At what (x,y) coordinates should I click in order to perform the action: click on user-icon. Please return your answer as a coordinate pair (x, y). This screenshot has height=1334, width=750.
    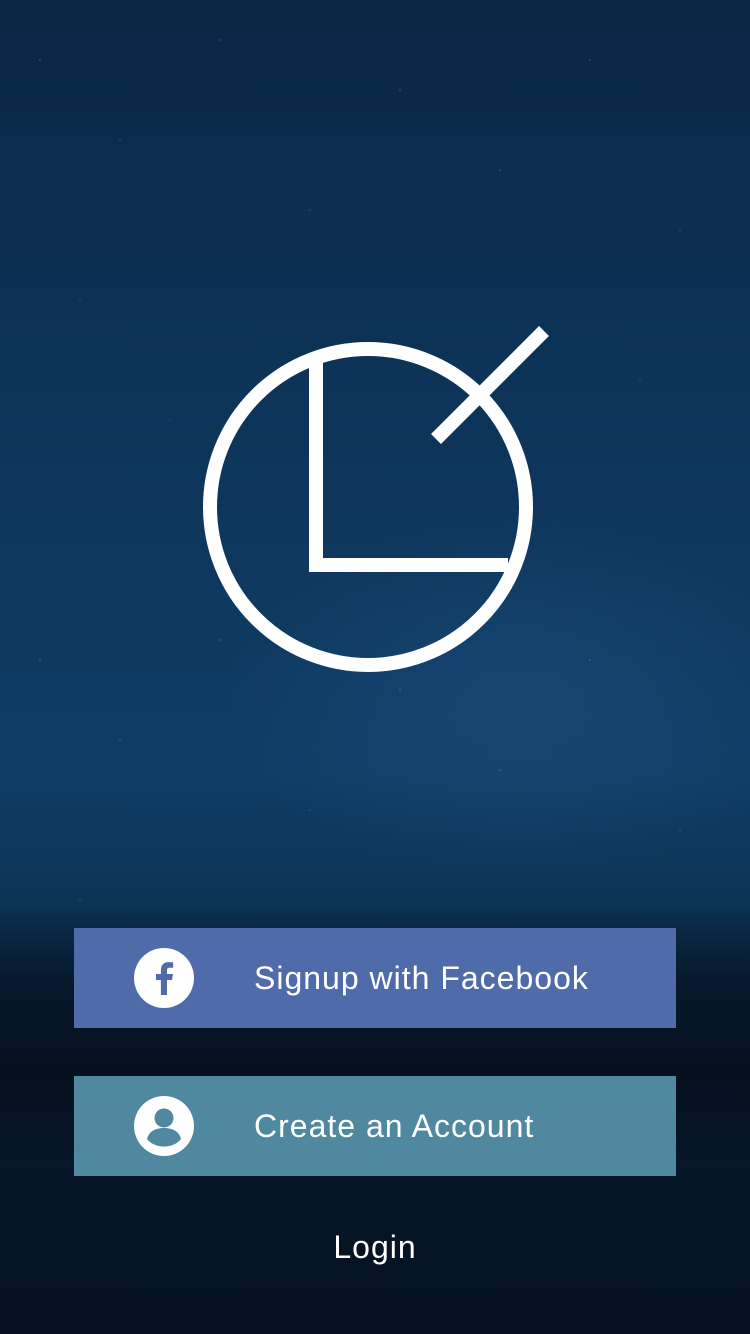
    Looking at the image, I should click on (164, 1126).